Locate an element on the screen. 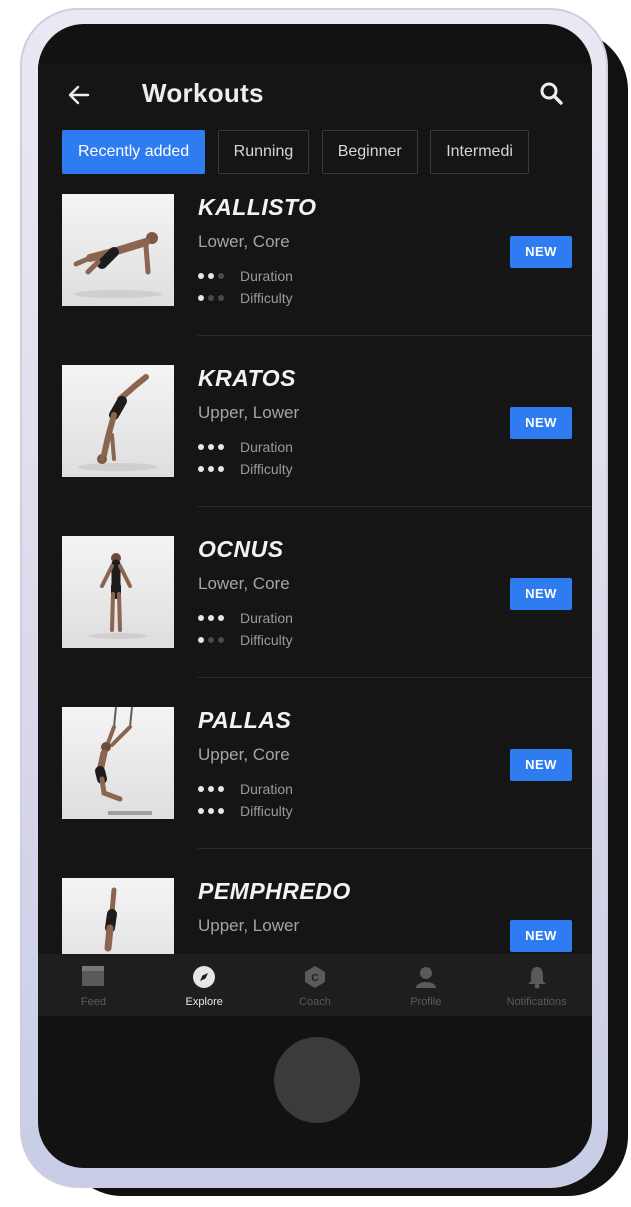  coach-icon: C is located at coordinates (314, 977).